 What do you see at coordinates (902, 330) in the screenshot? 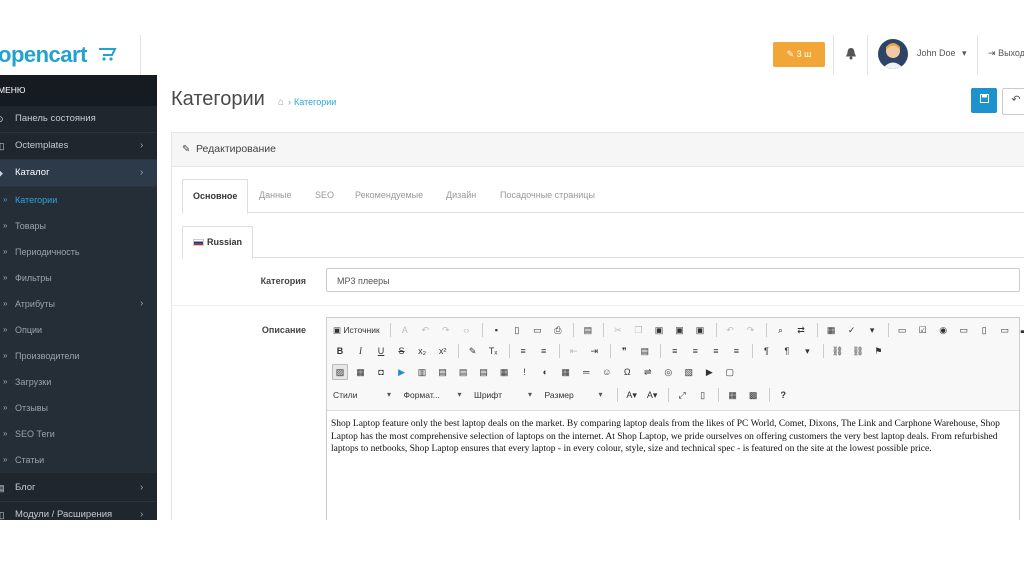
I see `form-icon: ▭` at bounding box center [902, 330].